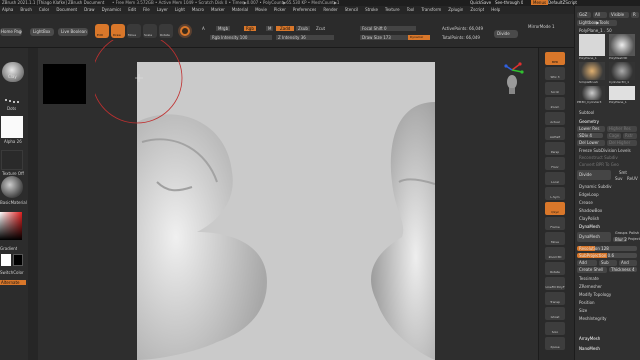 This screenshot has width=640, height=360. I want to click on menu-item: Macro, so click(198, 9).